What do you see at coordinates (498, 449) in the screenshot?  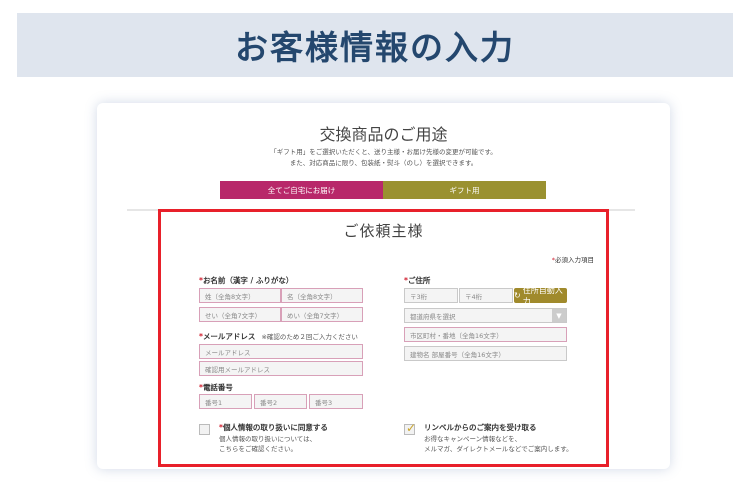 I see `newsletter-desc-line-2: メルマガ、ダイレクトメールなどでご案内します。` at bounding box center [498, 449].